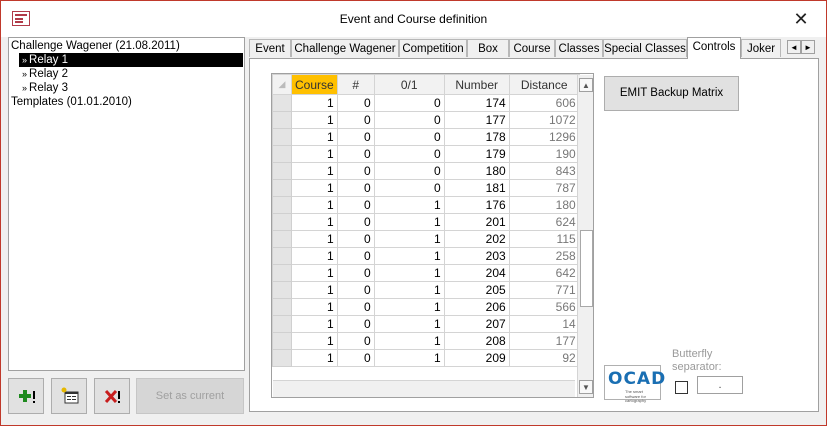 This screenshot has height=426, width=827. What do you see at coordinates (476, 103) in the screenshot?
I see `cell-number: 174` at bounding box center [476, 103].